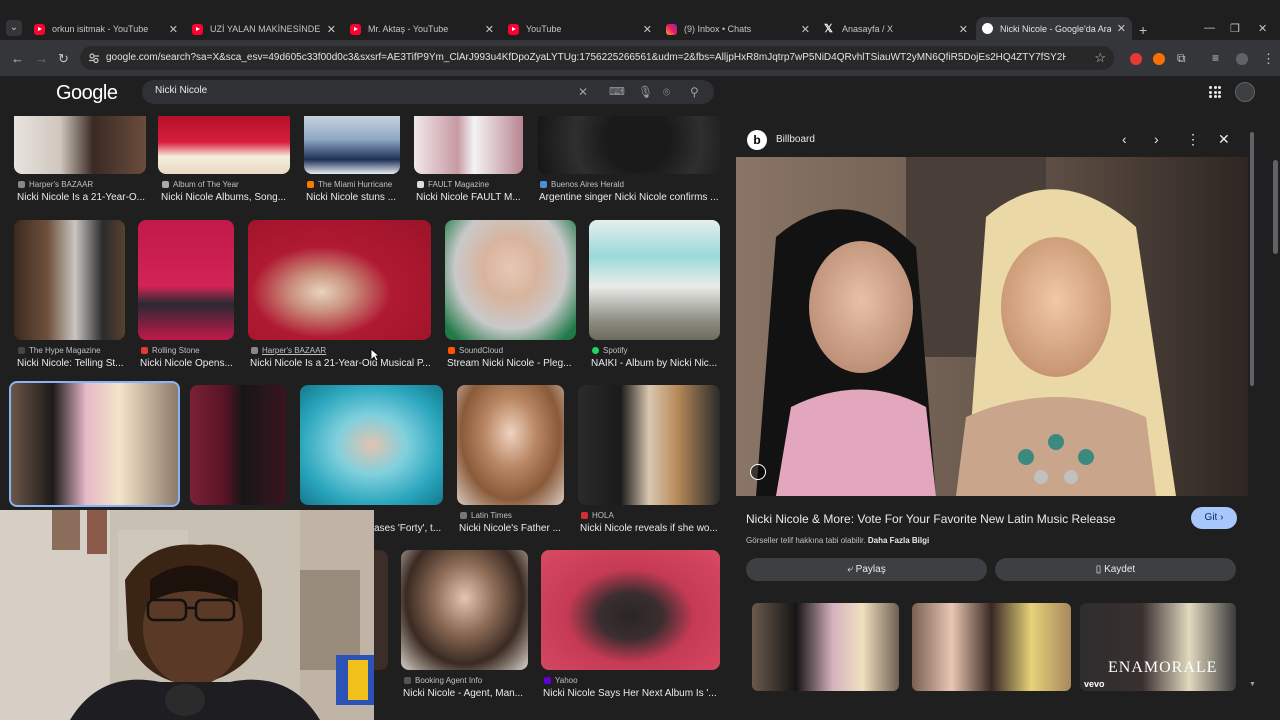 This screenshot has width=1280, height=720. I want to click on microphone-icon: 🎙, so click(645, 92).